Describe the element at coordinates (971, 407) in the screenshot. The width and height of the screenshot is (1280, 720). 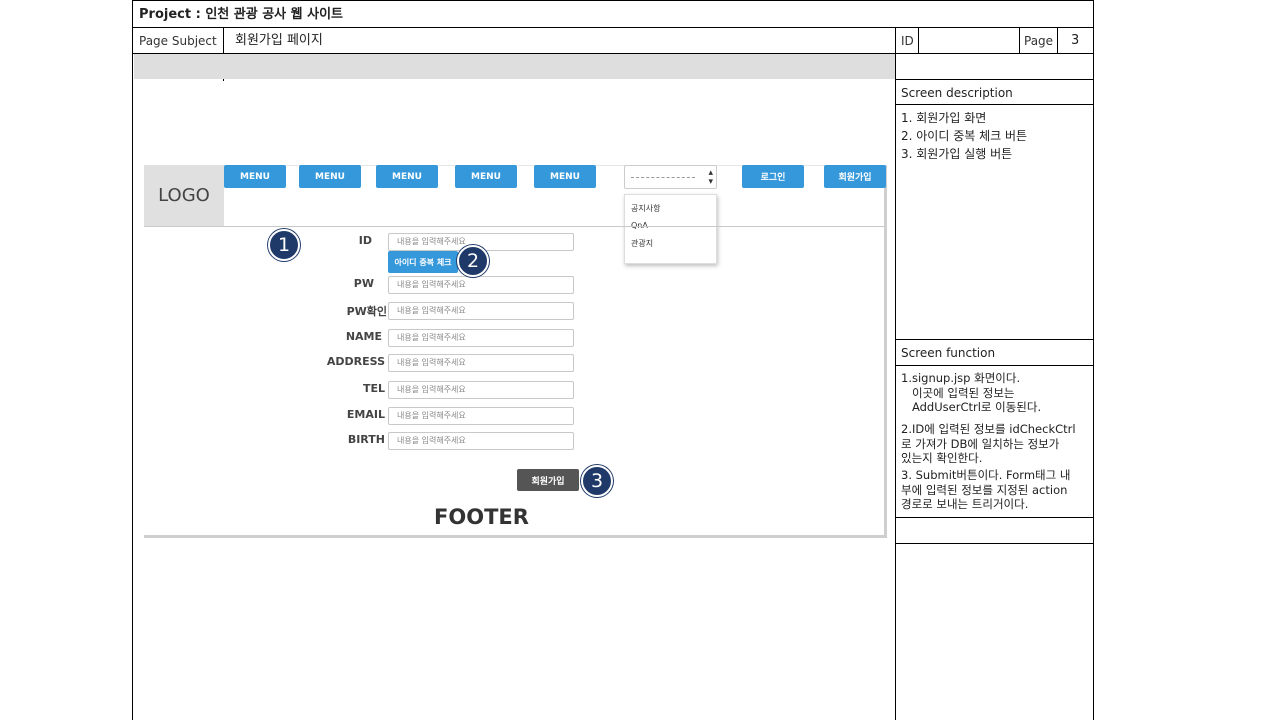
I see `function-line: AddUserCtrl로 이동된다.` at that location.